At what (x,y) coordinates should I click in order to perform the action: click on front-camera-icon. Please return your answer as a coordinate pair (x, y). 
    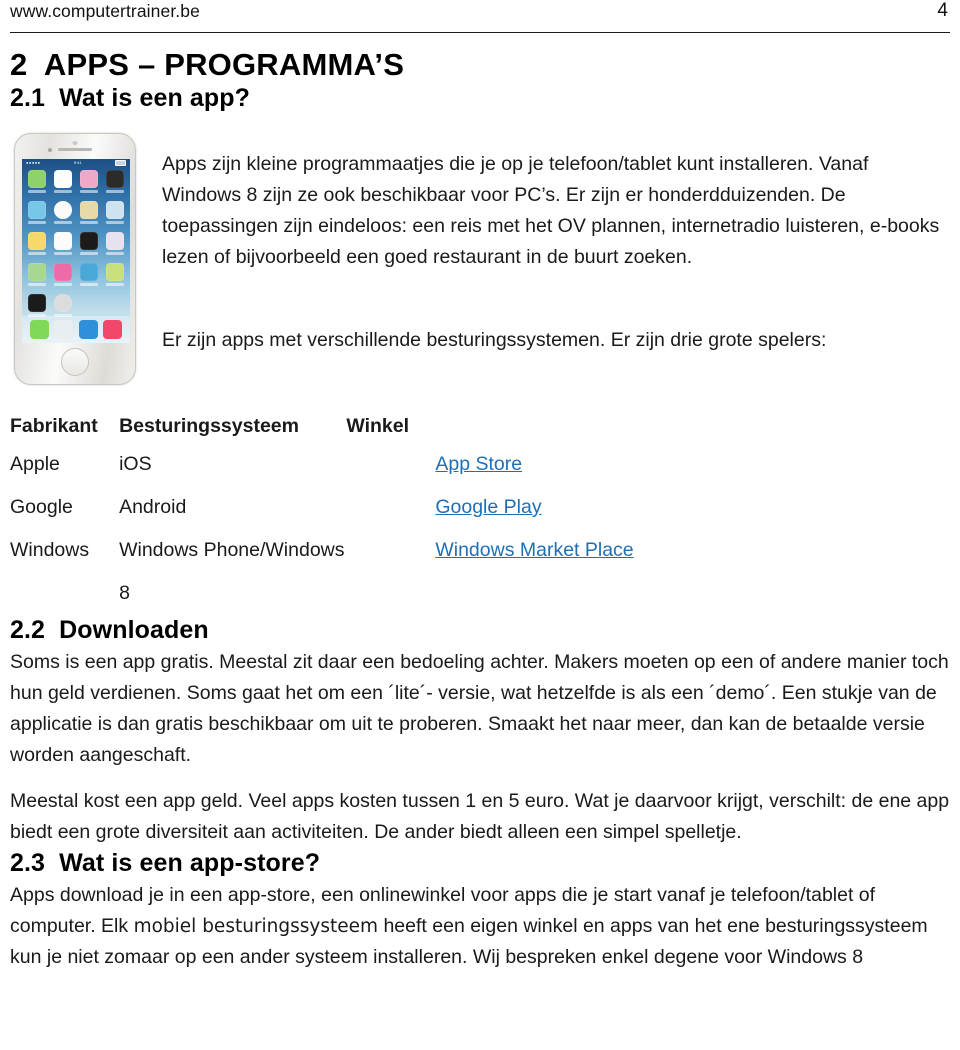
    Looking at the image, I should click on (50, 150).